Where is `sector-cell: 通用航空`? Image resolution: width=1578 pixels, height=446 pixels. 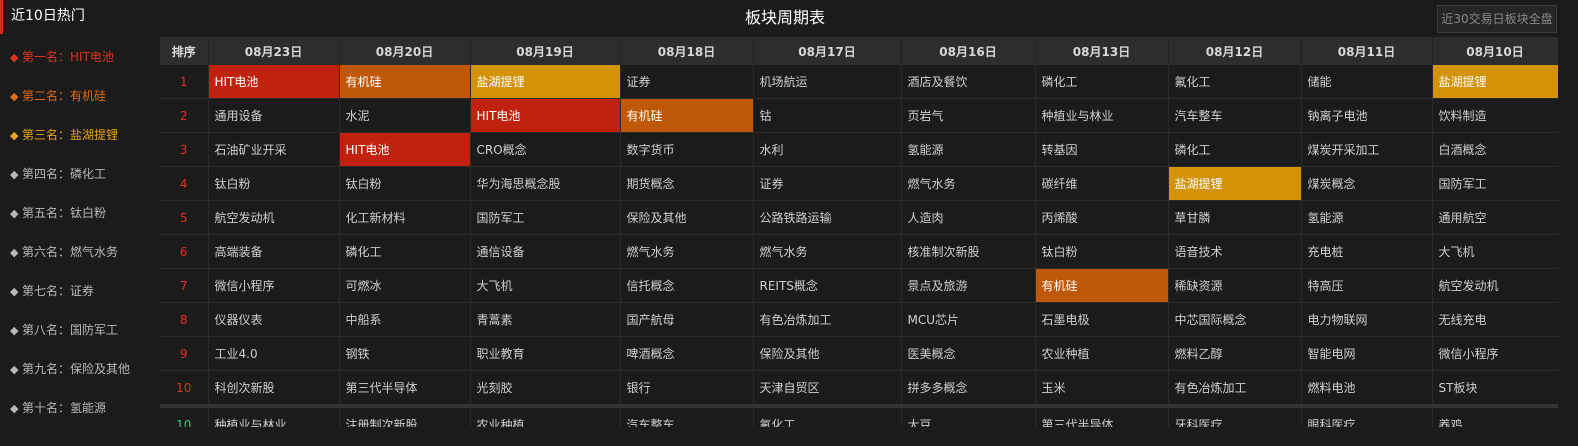 sector-cell: 通用航空 is located at coordinates (1495, 217).